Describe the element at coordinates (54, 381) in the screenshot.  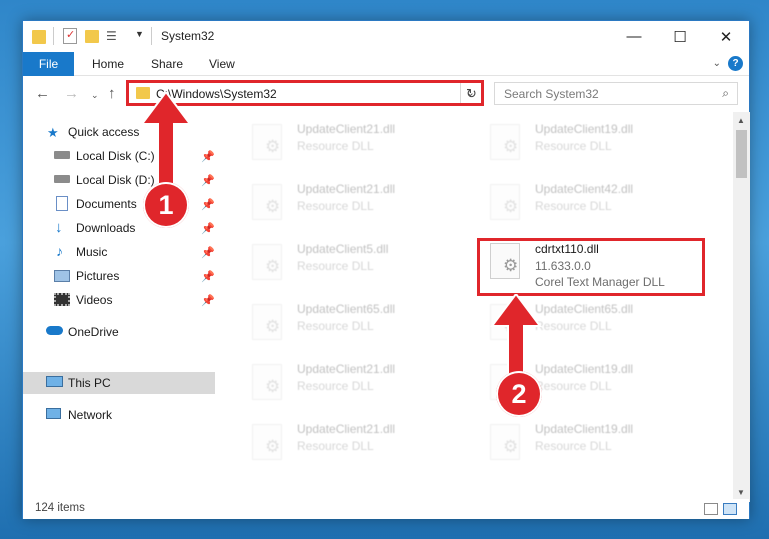
I see `computer-icon` at that location.